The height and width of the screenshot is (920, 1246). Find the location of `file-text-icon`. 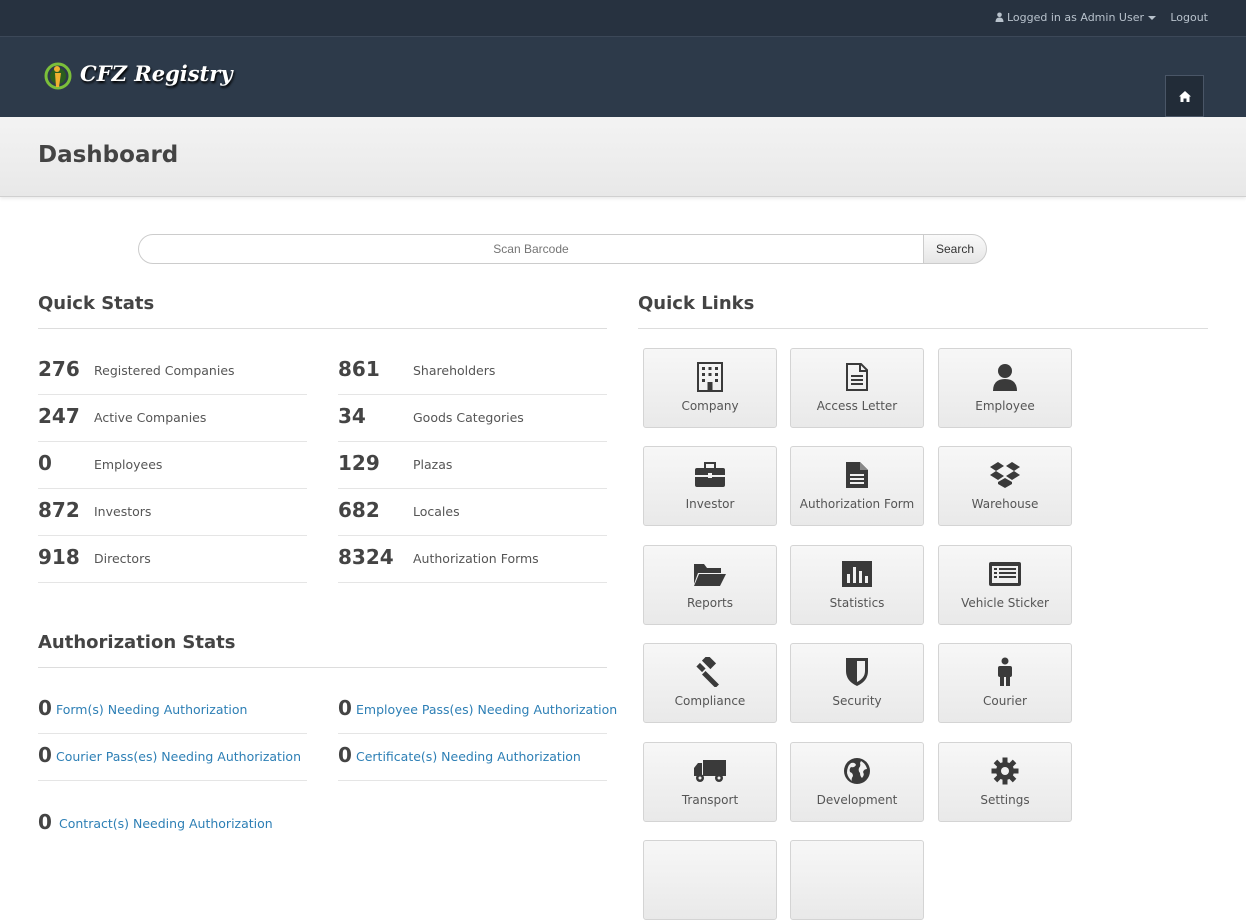

file-text-icon is located at coordinates (857, 475).